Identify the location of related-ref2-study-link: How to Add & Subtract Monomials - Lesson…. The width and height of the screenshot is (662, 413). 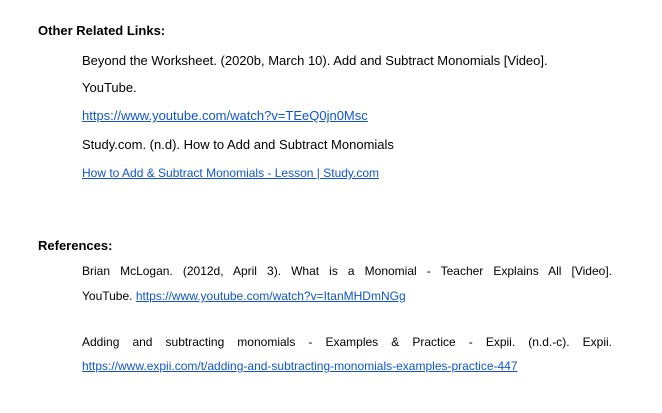
(230, 173).